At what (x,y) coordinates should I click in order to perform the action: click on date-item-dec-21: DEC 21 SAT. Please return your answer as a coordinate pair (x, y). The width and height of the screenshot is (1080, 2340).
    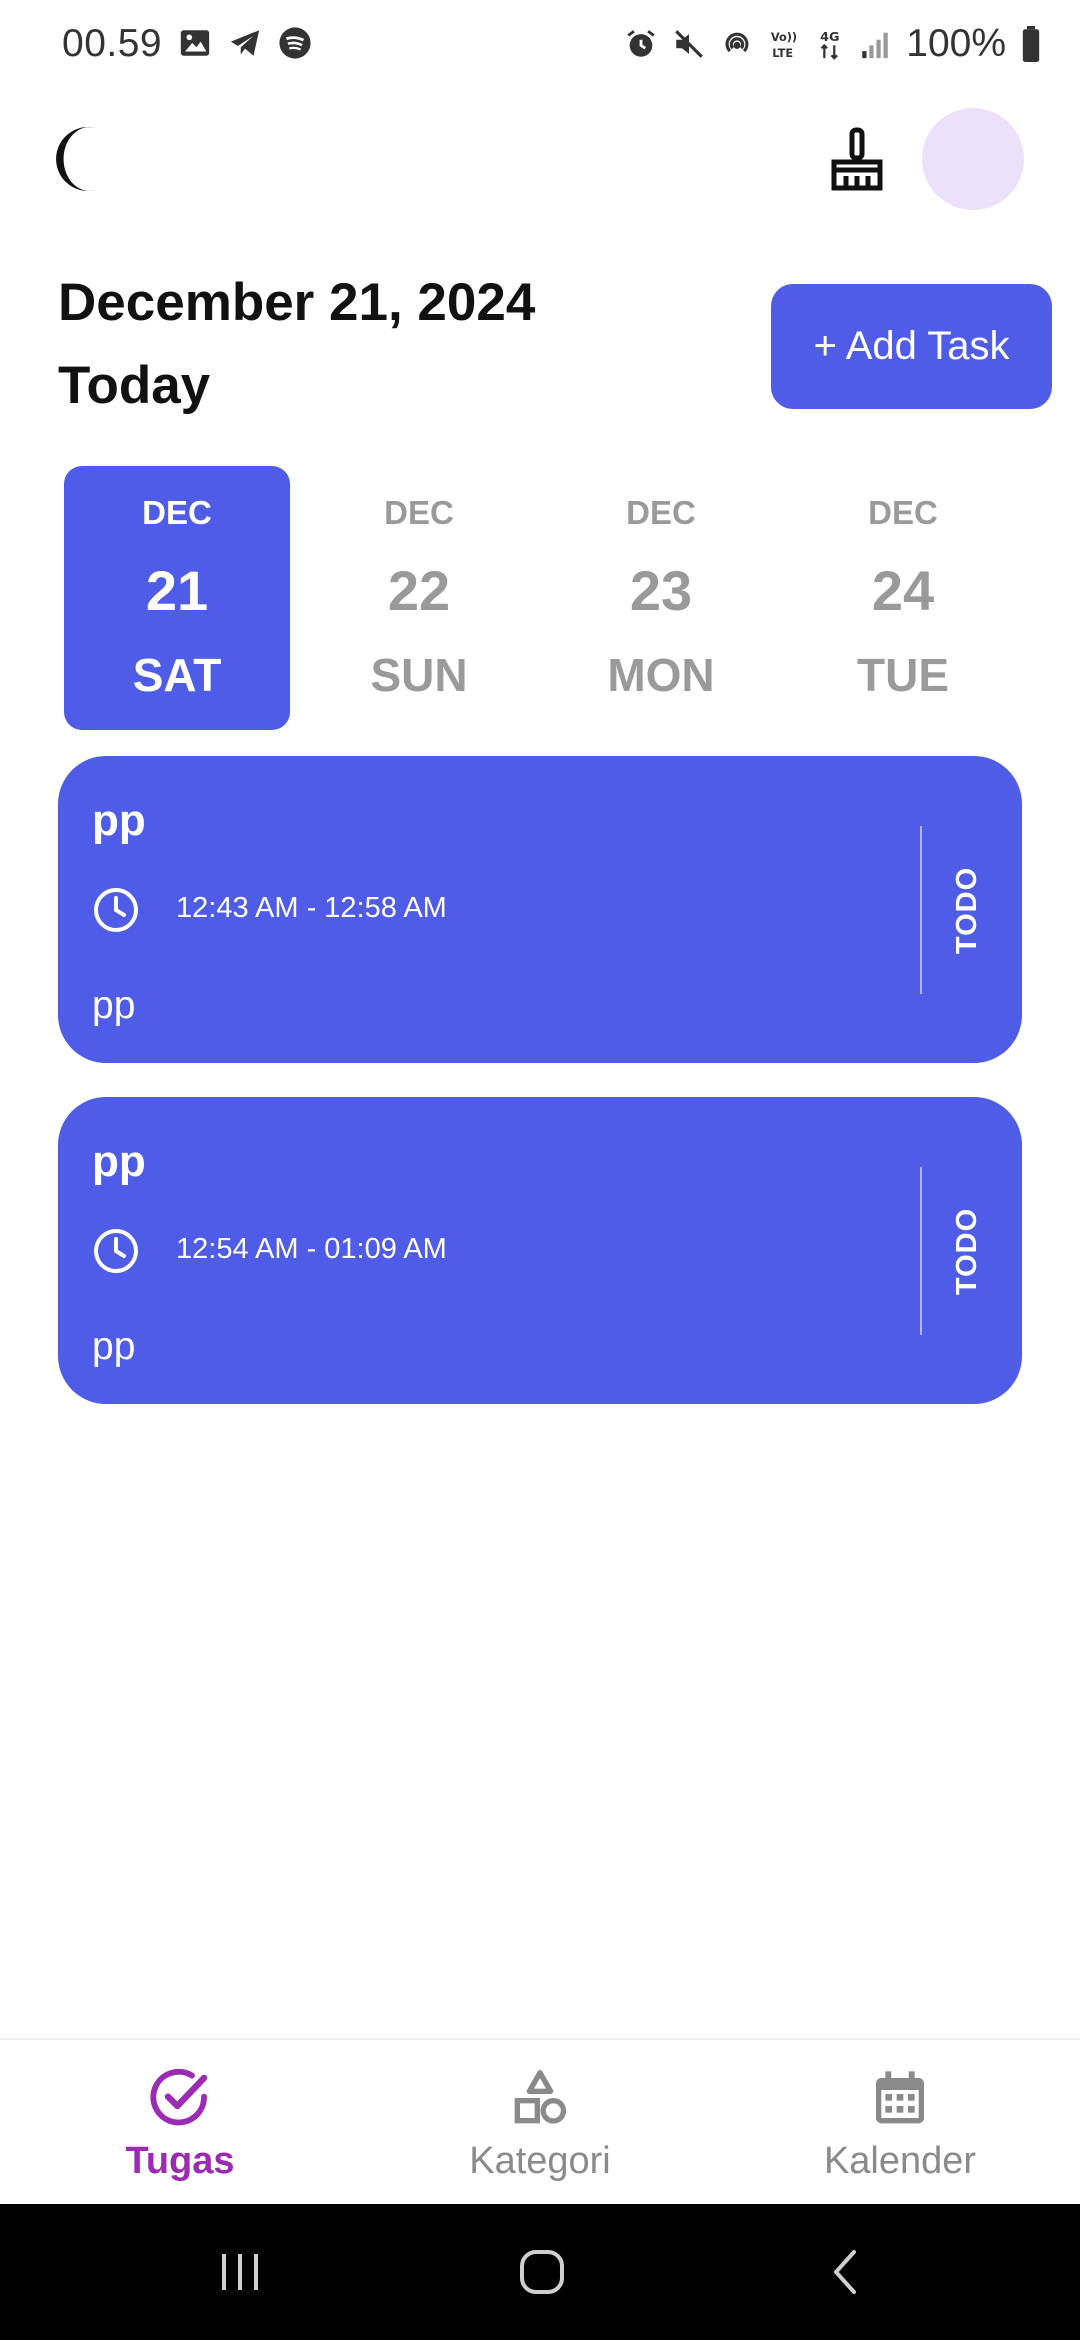
    Looking at the image, I should click on (177, 598).